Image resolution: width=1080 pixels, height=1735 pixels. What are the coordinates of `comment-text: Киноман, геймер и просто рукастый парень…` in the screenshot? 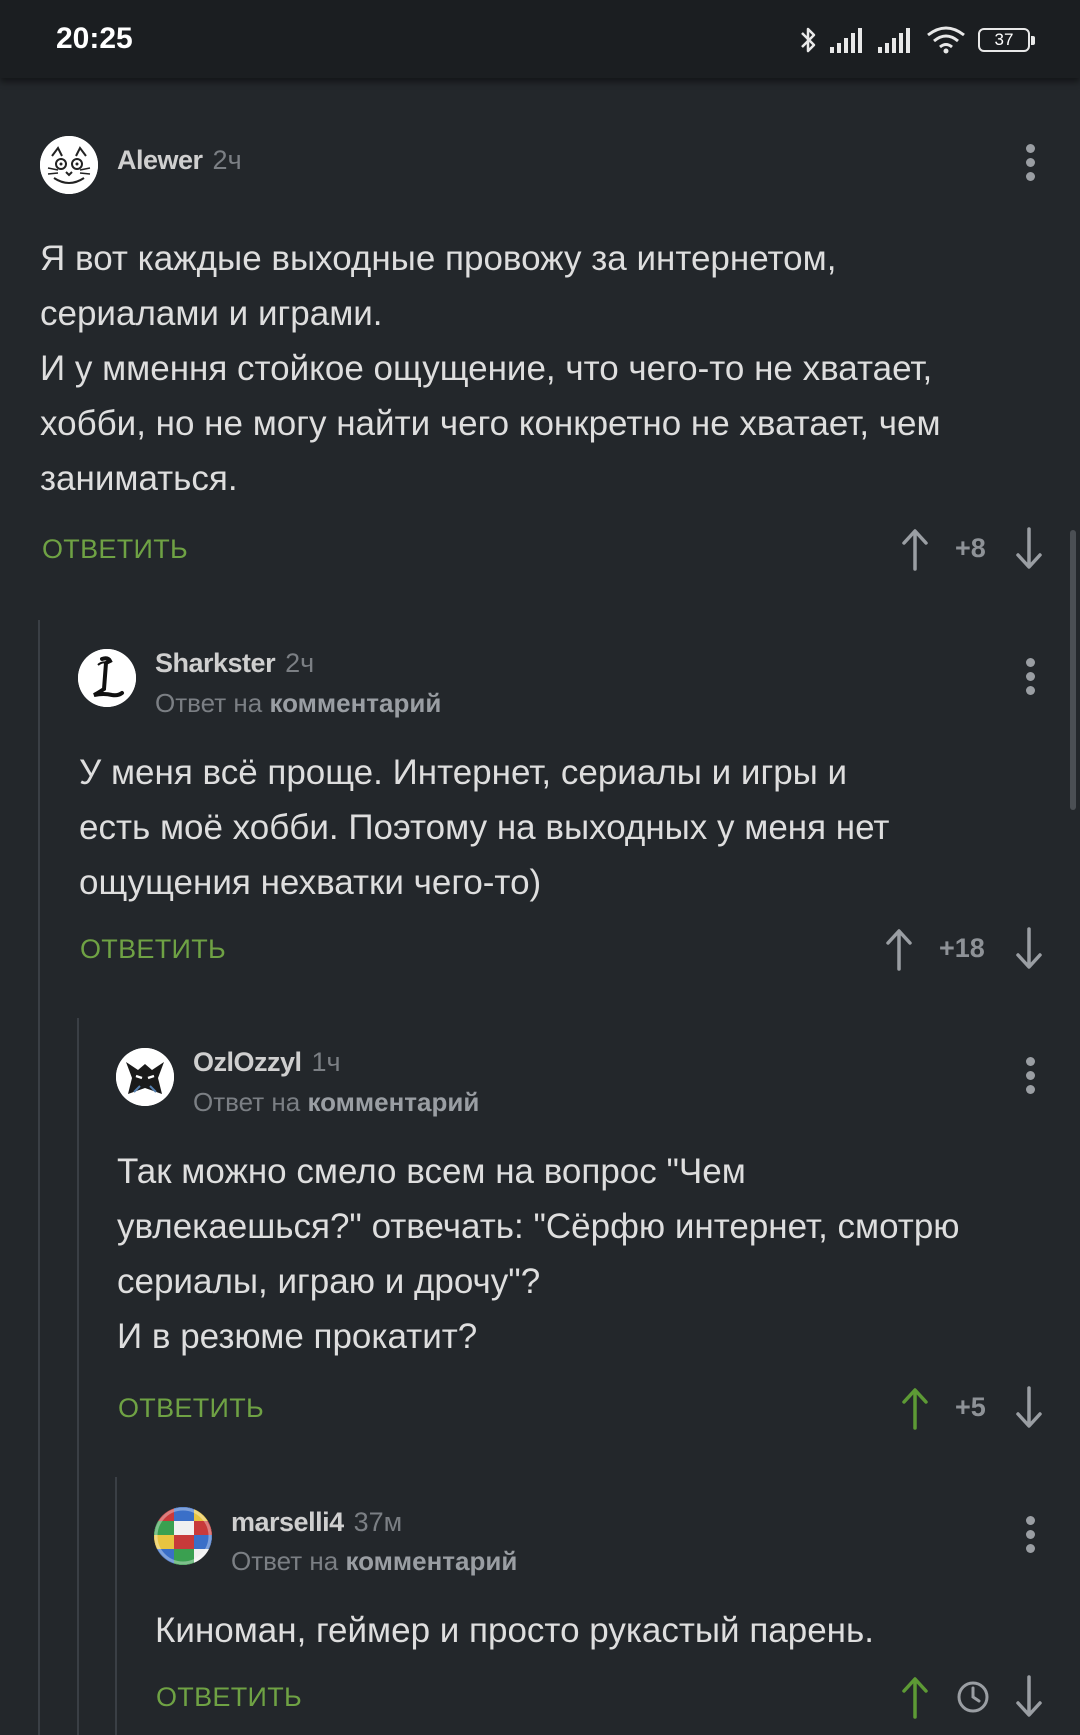 It's located at (514, 1630).